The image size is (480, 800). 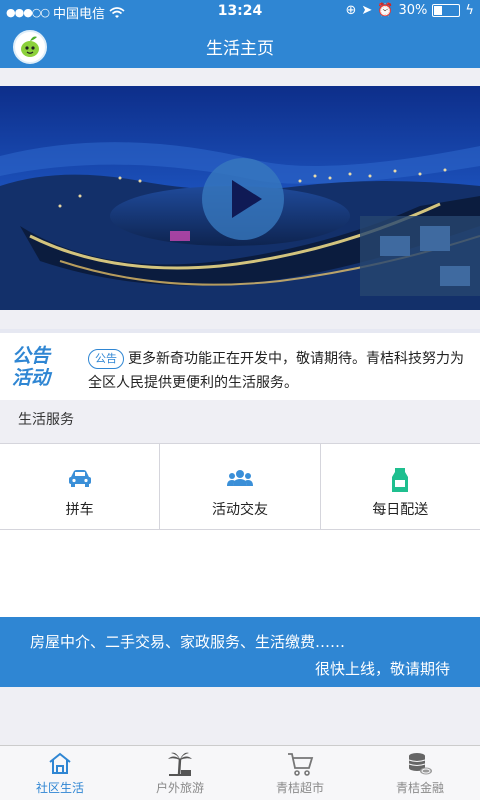 I want to click on rotation-lock-icon: ⊕, so click(x=351, y=10).